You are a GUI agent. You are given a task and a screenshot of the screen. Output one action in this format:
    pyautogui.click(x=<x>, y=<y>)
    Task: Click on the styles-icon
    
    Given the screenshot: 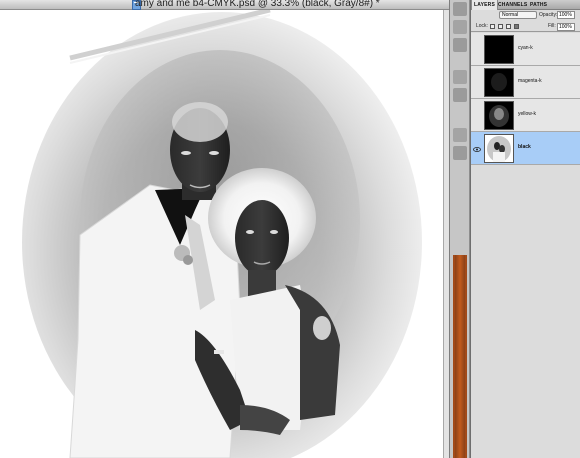 What is the action you would take?
    pyautogui.click(x=460, y=135)
    